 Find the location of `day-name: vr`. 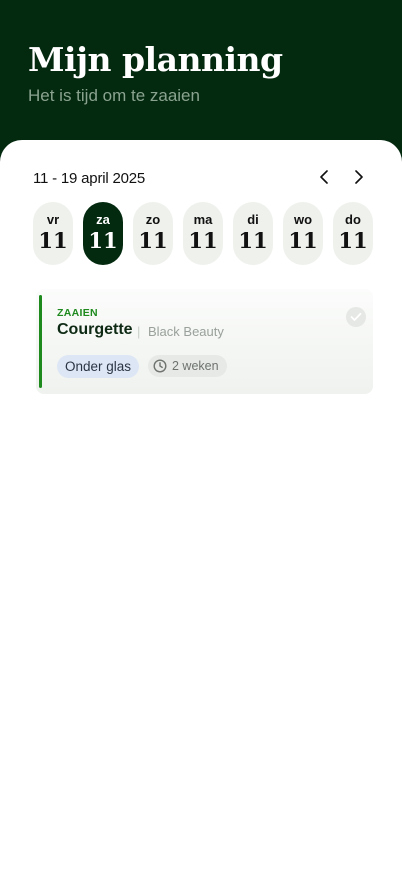

day-name: vr is located at coordinates (53, 219).